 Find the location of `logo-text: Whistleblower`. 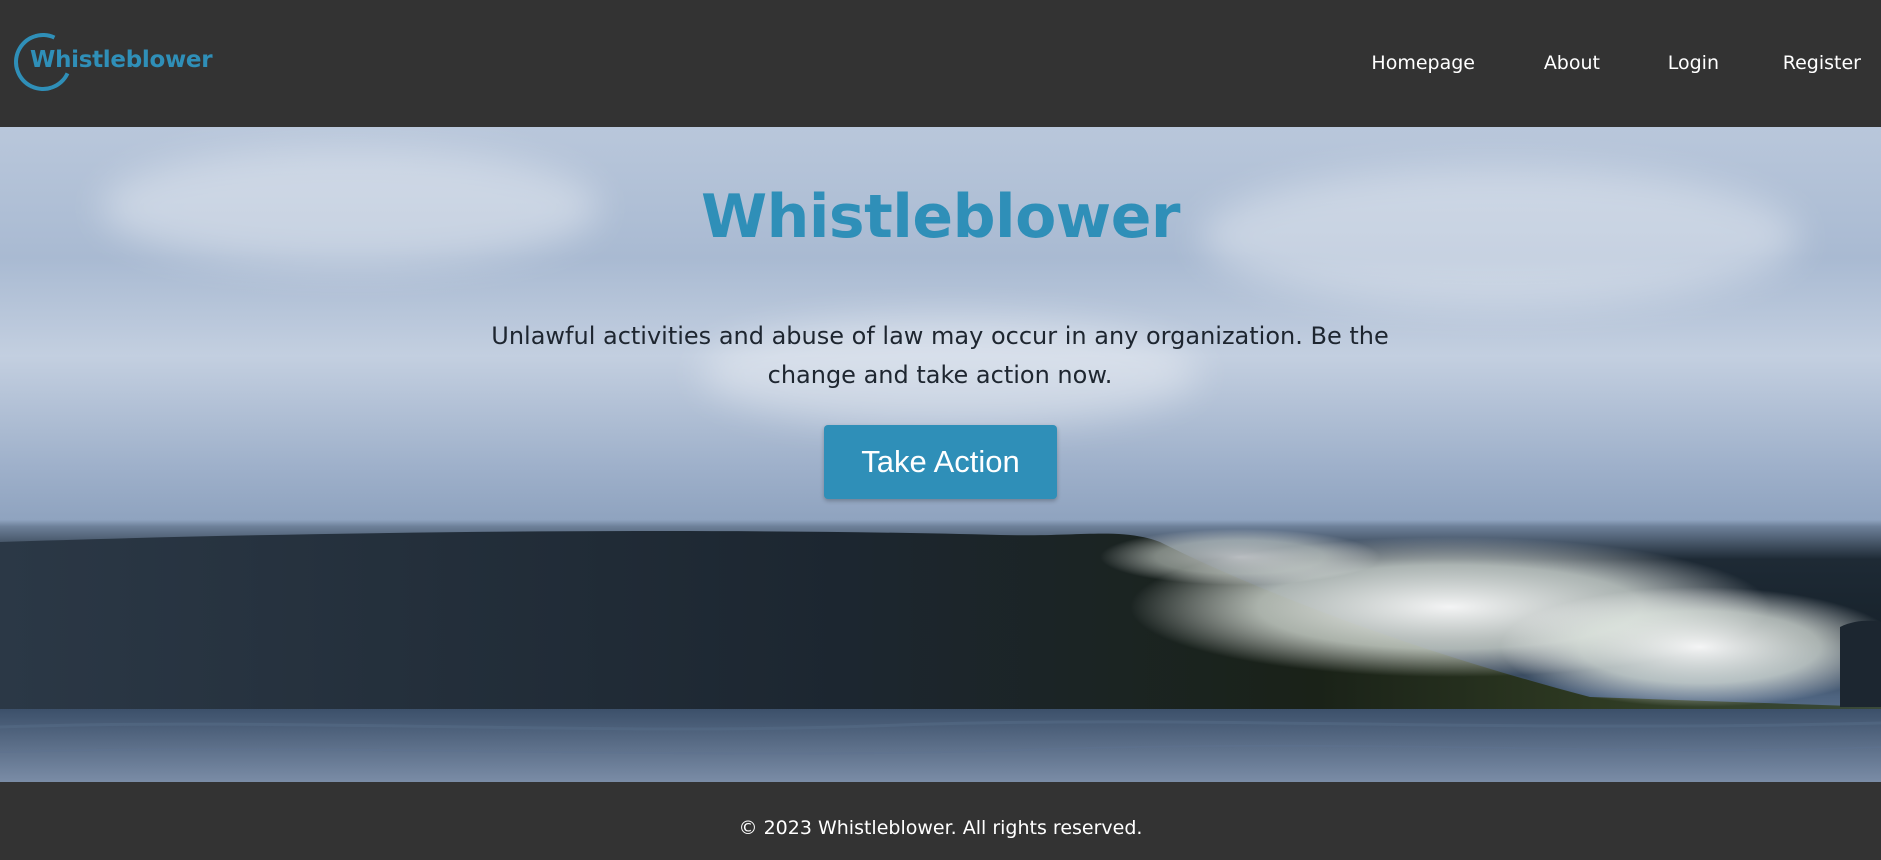

logo-text: Whistleblower is located at coordinates (121, 60).